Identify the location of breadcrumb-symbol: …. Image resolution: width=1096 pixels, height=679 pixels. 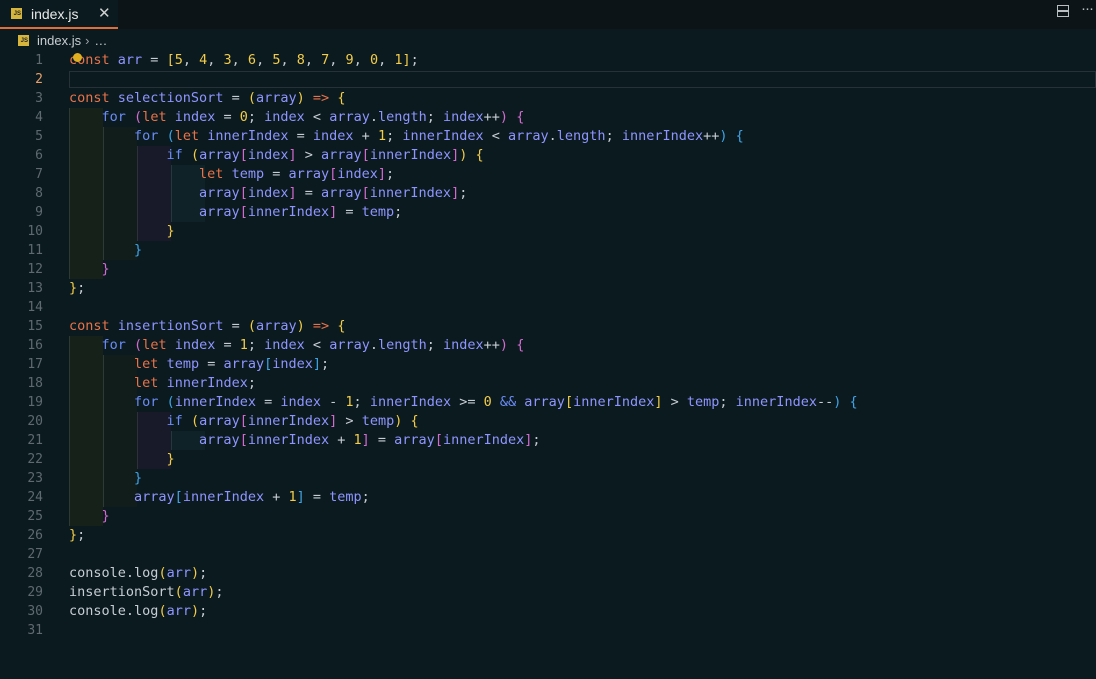
(100, 40).